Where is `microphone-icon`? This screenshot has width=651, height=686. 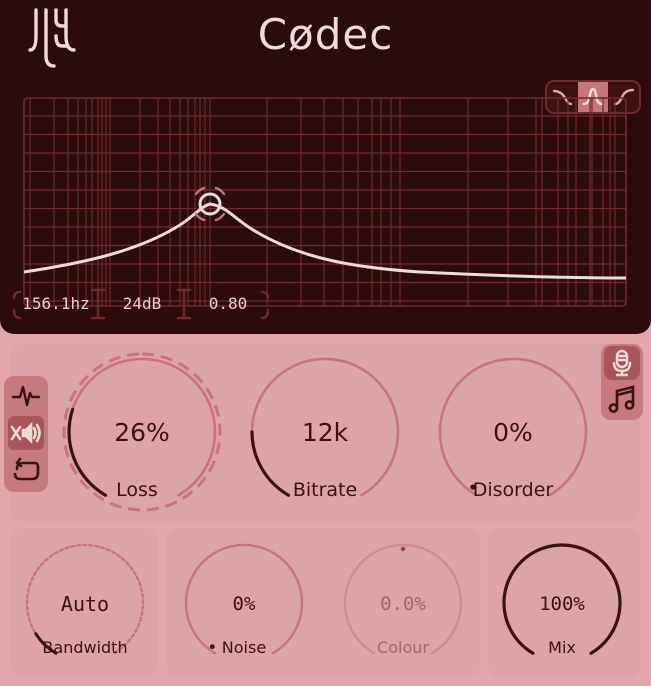 microphone-icon is located at coordinates (622, 363).